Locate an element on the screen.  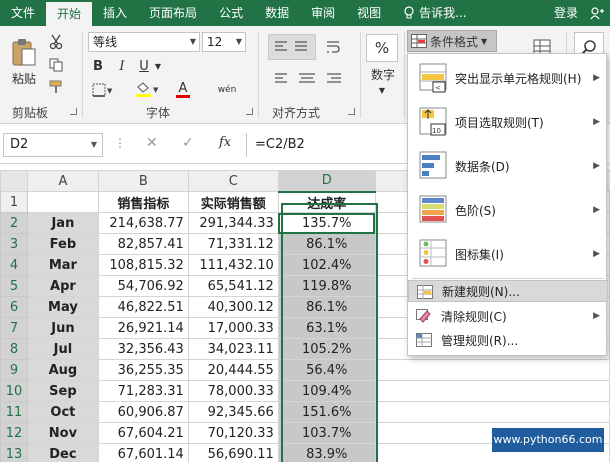
tab-review: 审阅 is located at coordinates (323, 13).